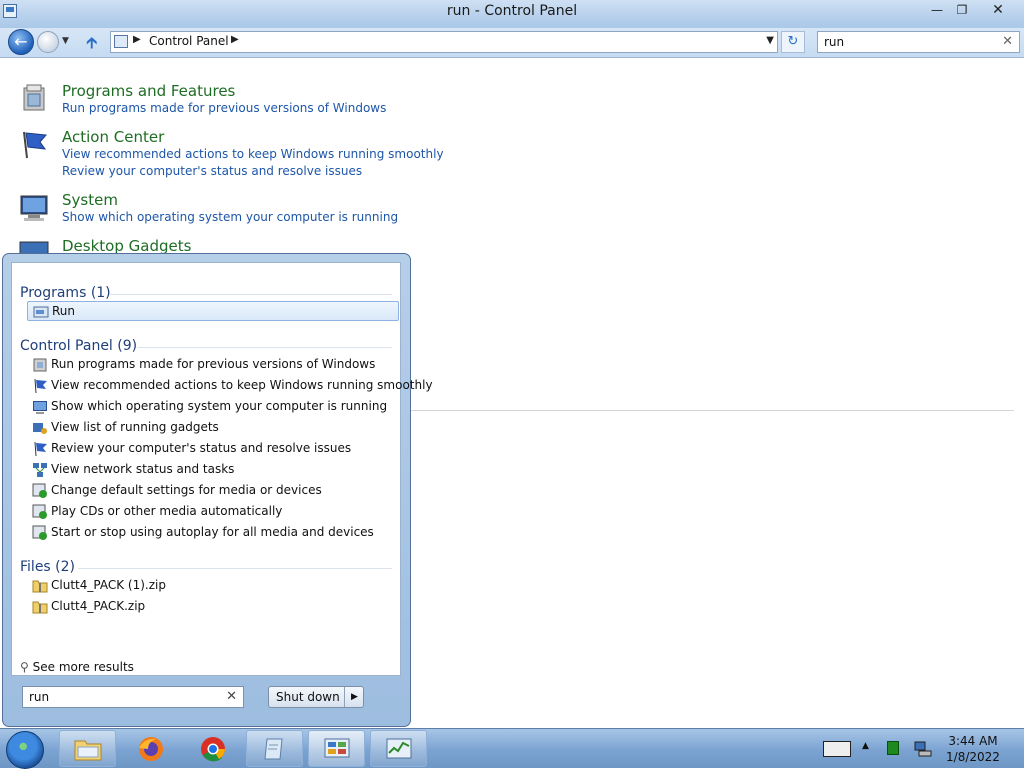  Describe the element at coordinates (962, 10) in the screenshot. I see `maximize-button: ❐` at that location.